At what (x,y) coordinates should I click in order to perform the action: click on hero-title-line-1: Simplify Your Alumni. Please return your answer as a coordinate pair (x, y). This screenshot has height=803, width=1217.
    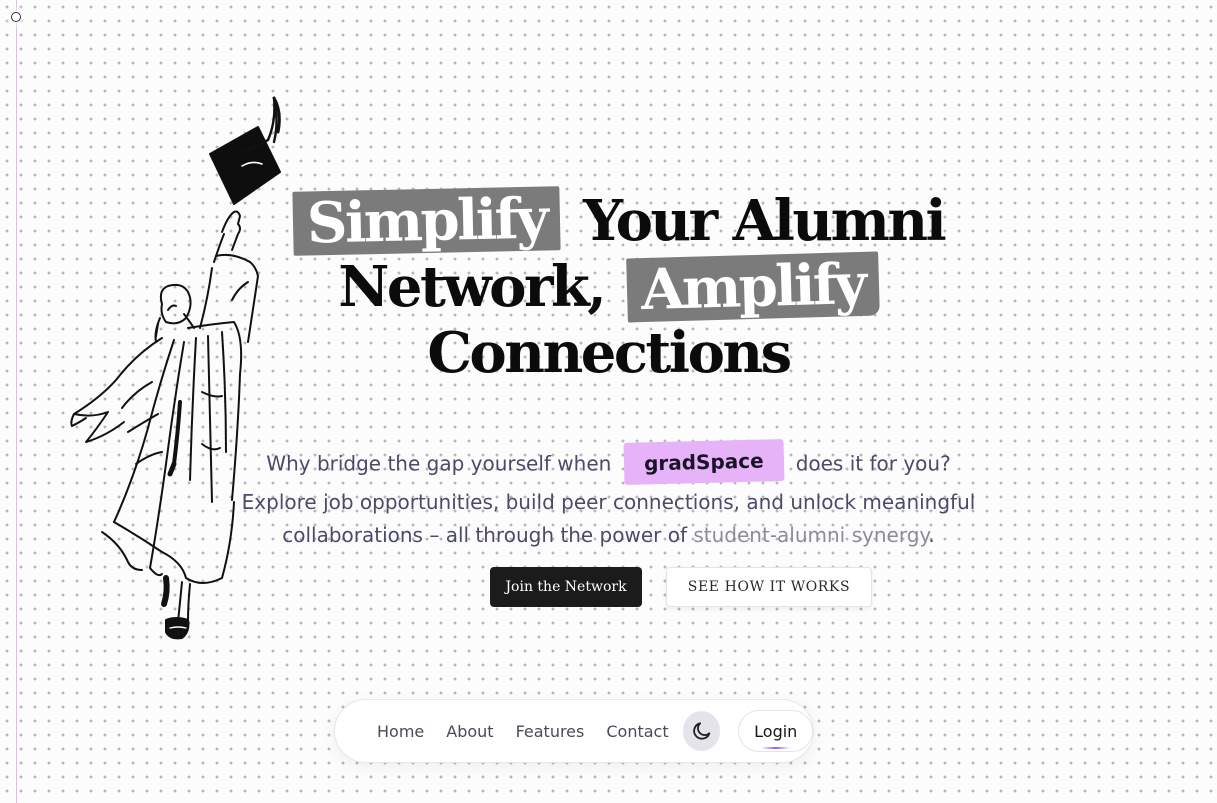
    Looking at the image, I should click on (608, 221).